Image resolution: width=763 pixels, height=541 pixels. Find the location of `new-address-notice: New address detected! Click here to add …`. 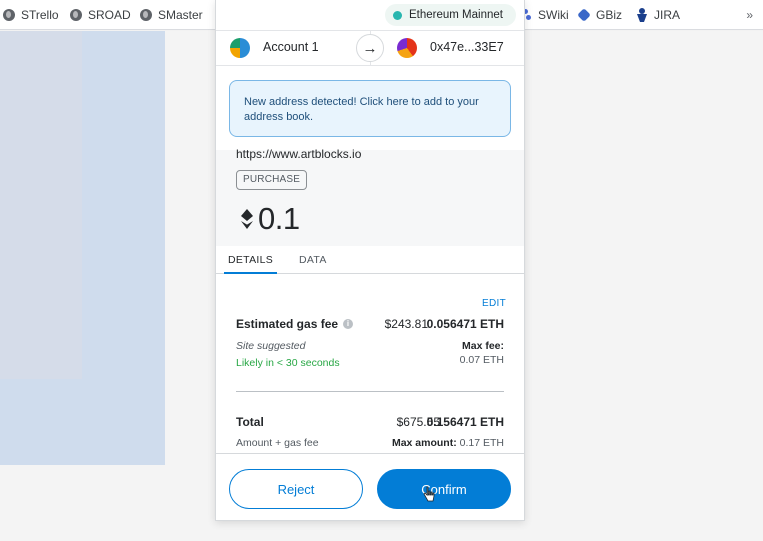

new-address-notice: New address detected! Click here to add … is located at coordinates (370, 108).